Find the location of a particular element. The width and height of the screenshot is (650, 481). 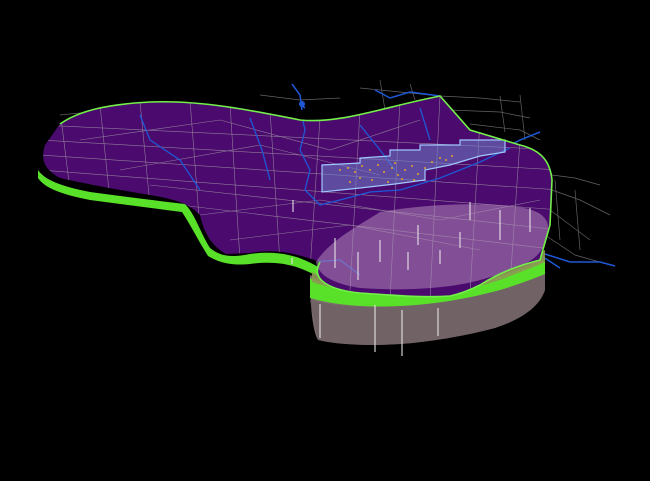

reservoir-marker is located at coordinates (302, 104).